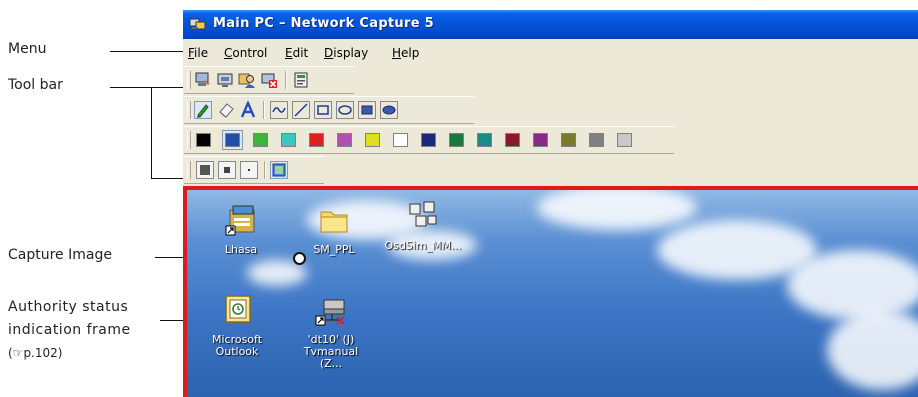  What do you see at coordinates (237, 326) in the screenshot?
I see `desktop-icon-microsoft-outlook: Microsoft Outlook` at bounding box center [237, 326].